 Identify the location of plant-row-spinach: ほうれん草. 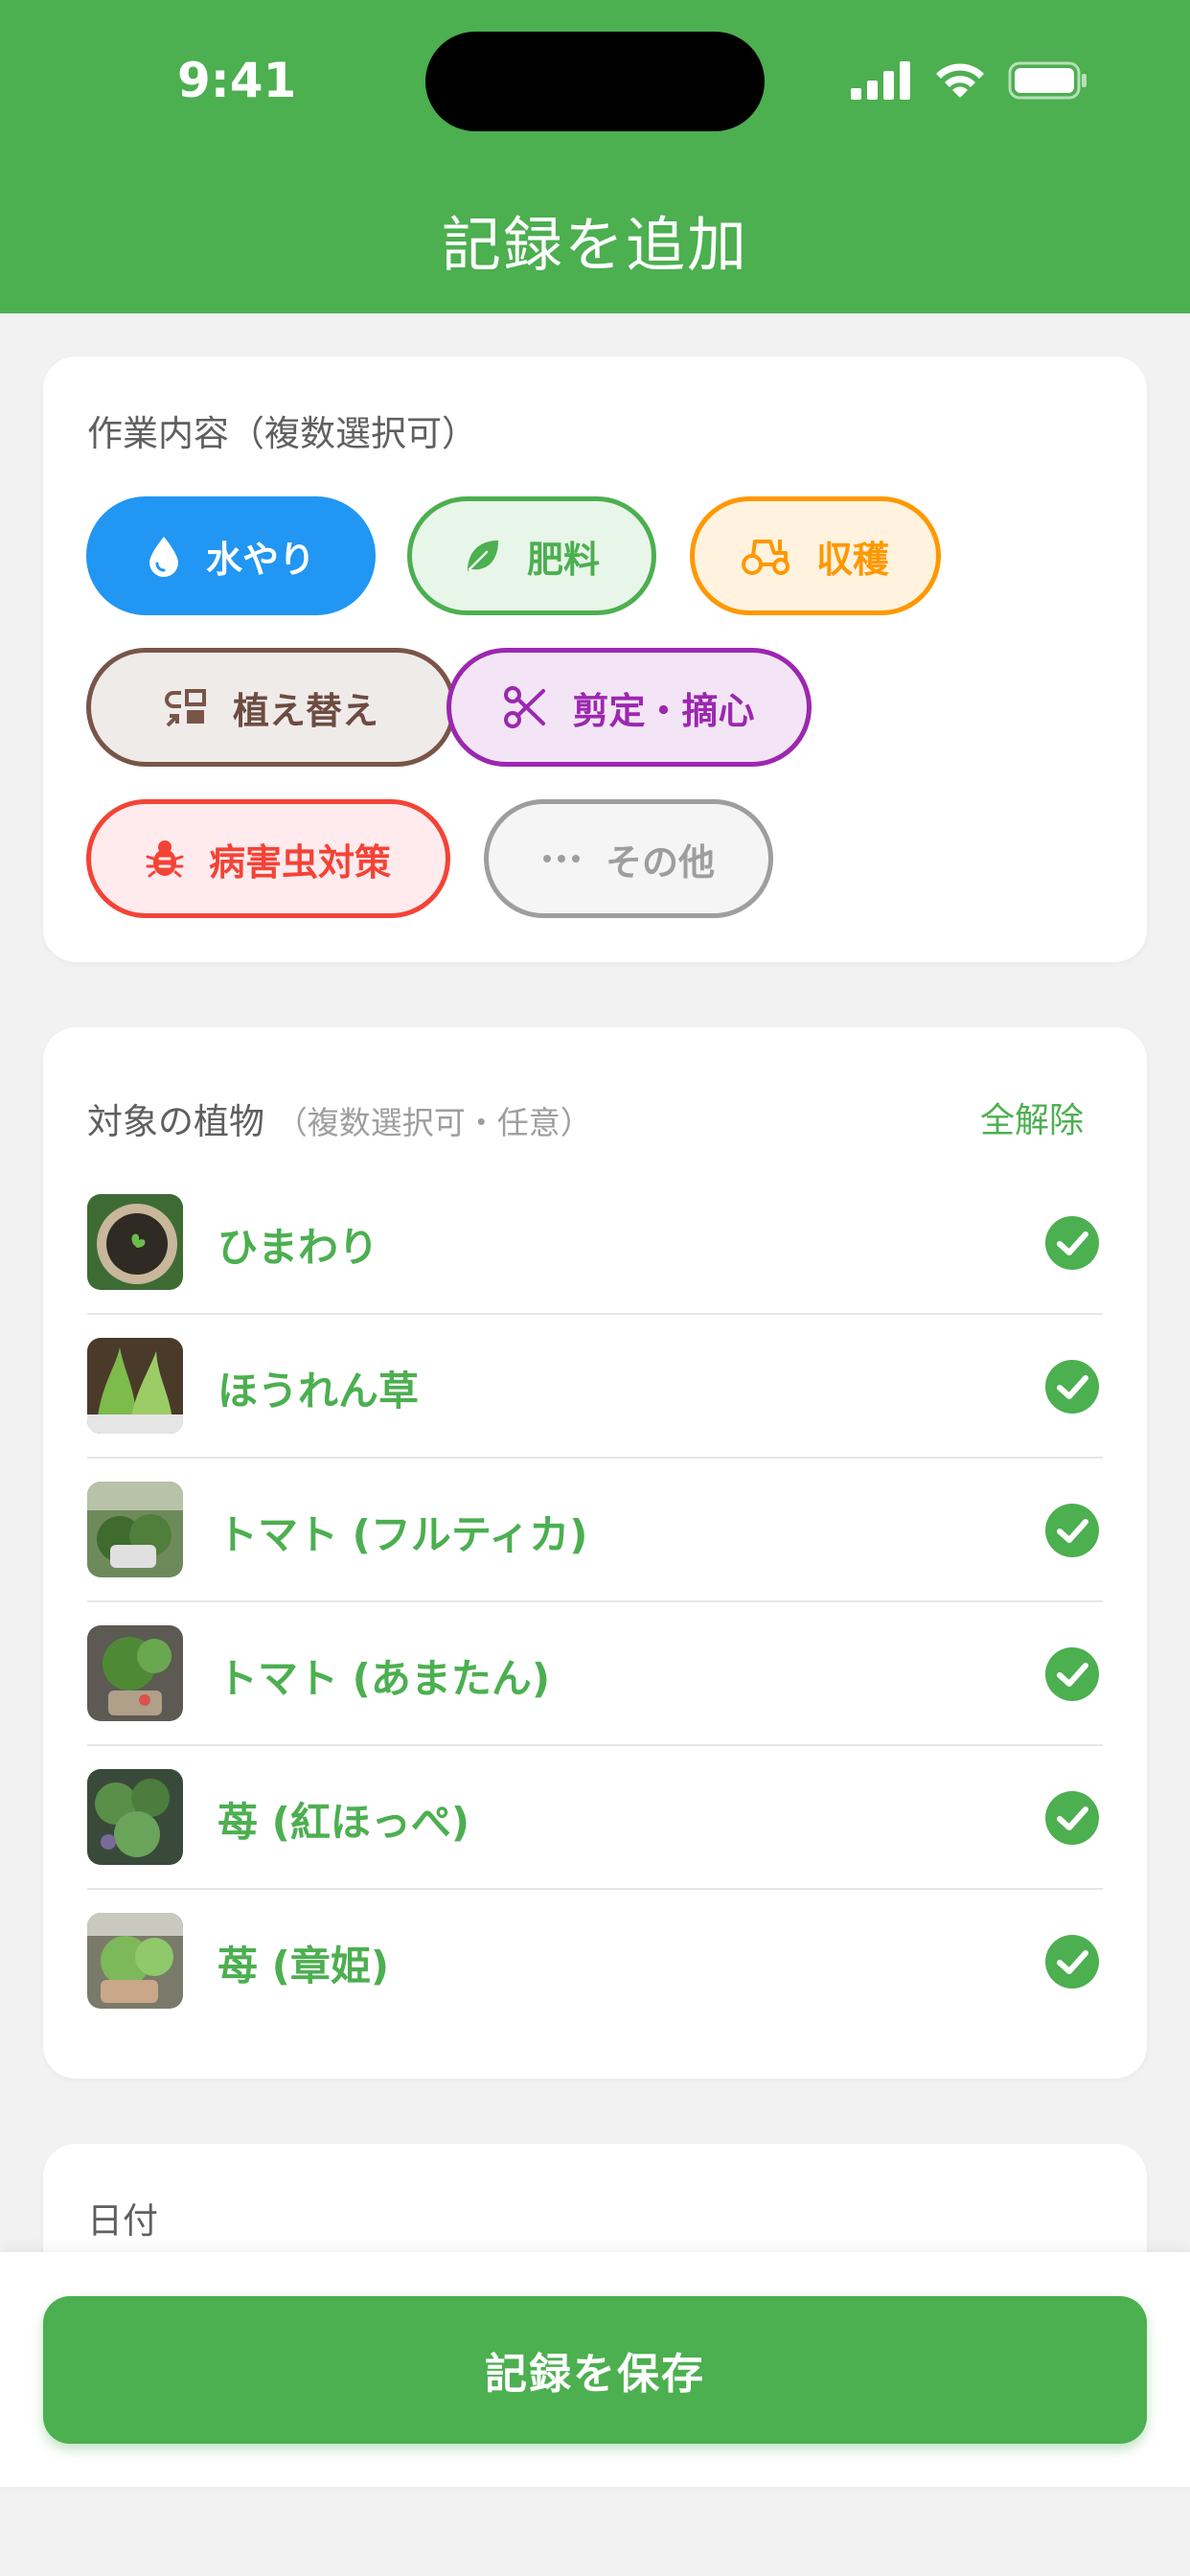
(595, 1387).